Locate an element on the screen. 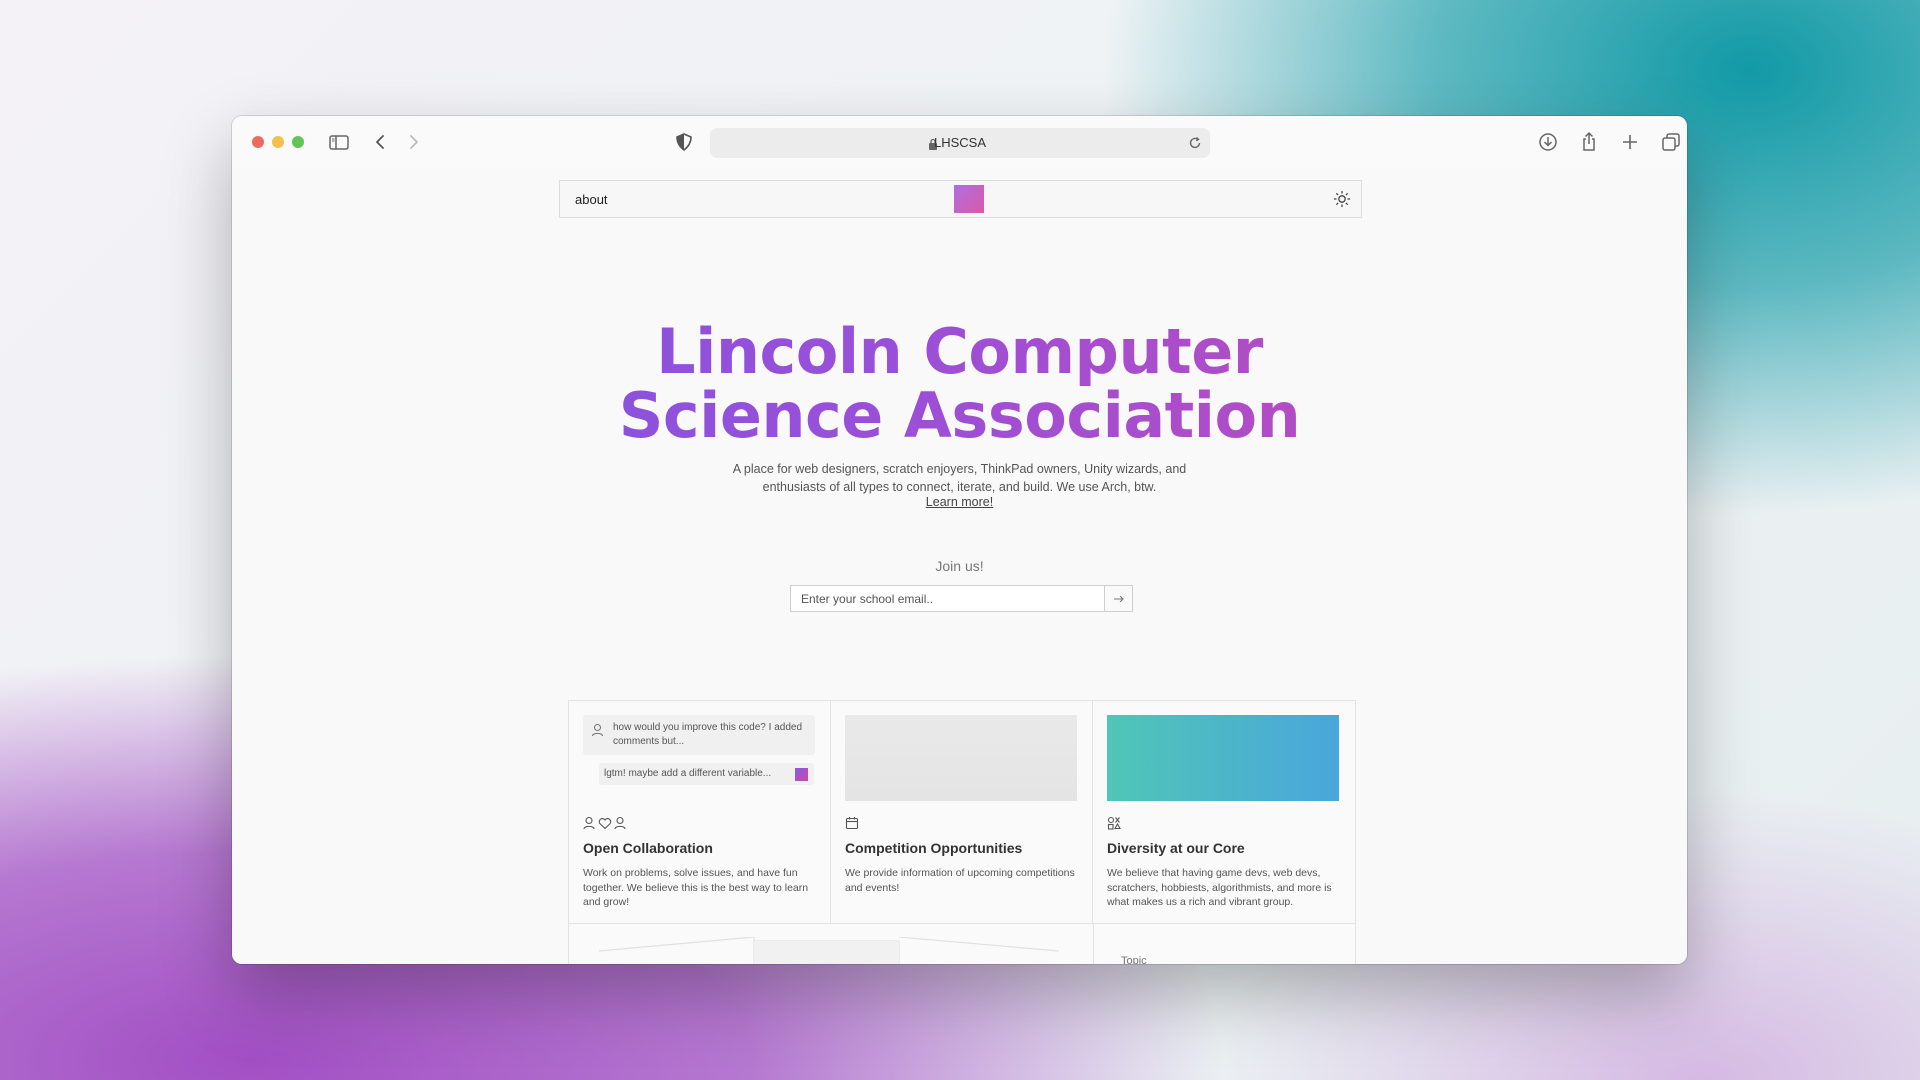 Image resolution: width=1920 pixels, height=1080 pixels. minimize-window-button is located at coordinates (278, 142).